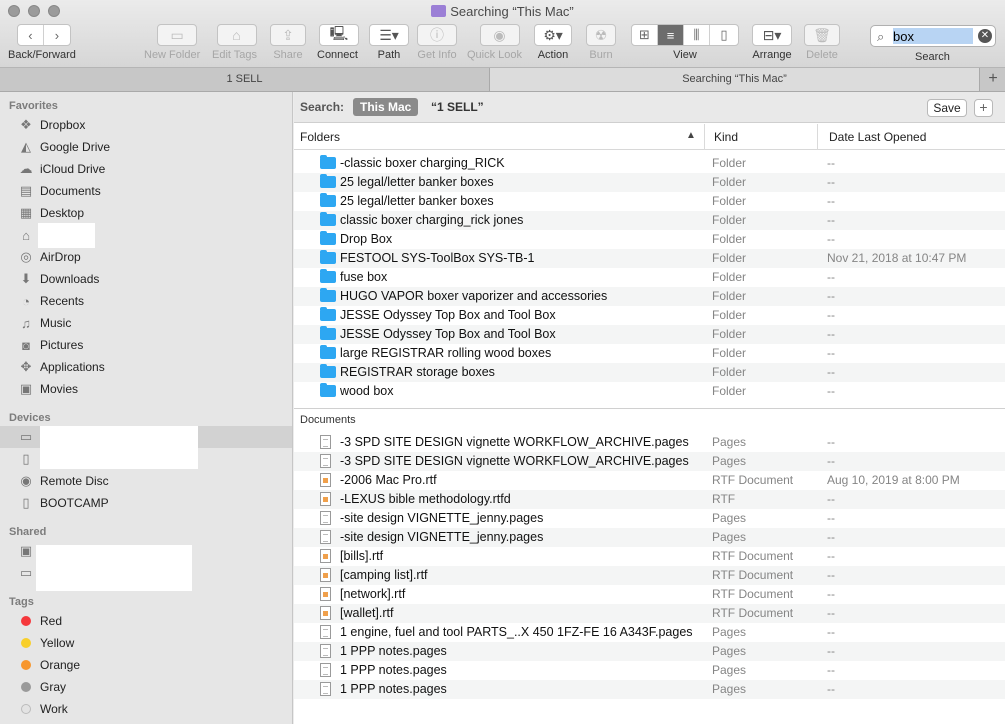 Image resolution: width=1005 pixels, height=724 pixels. Describe the element at coordinates (649, 391) in the screenshot. I see `folder-row: wood box Folder --` at that location.